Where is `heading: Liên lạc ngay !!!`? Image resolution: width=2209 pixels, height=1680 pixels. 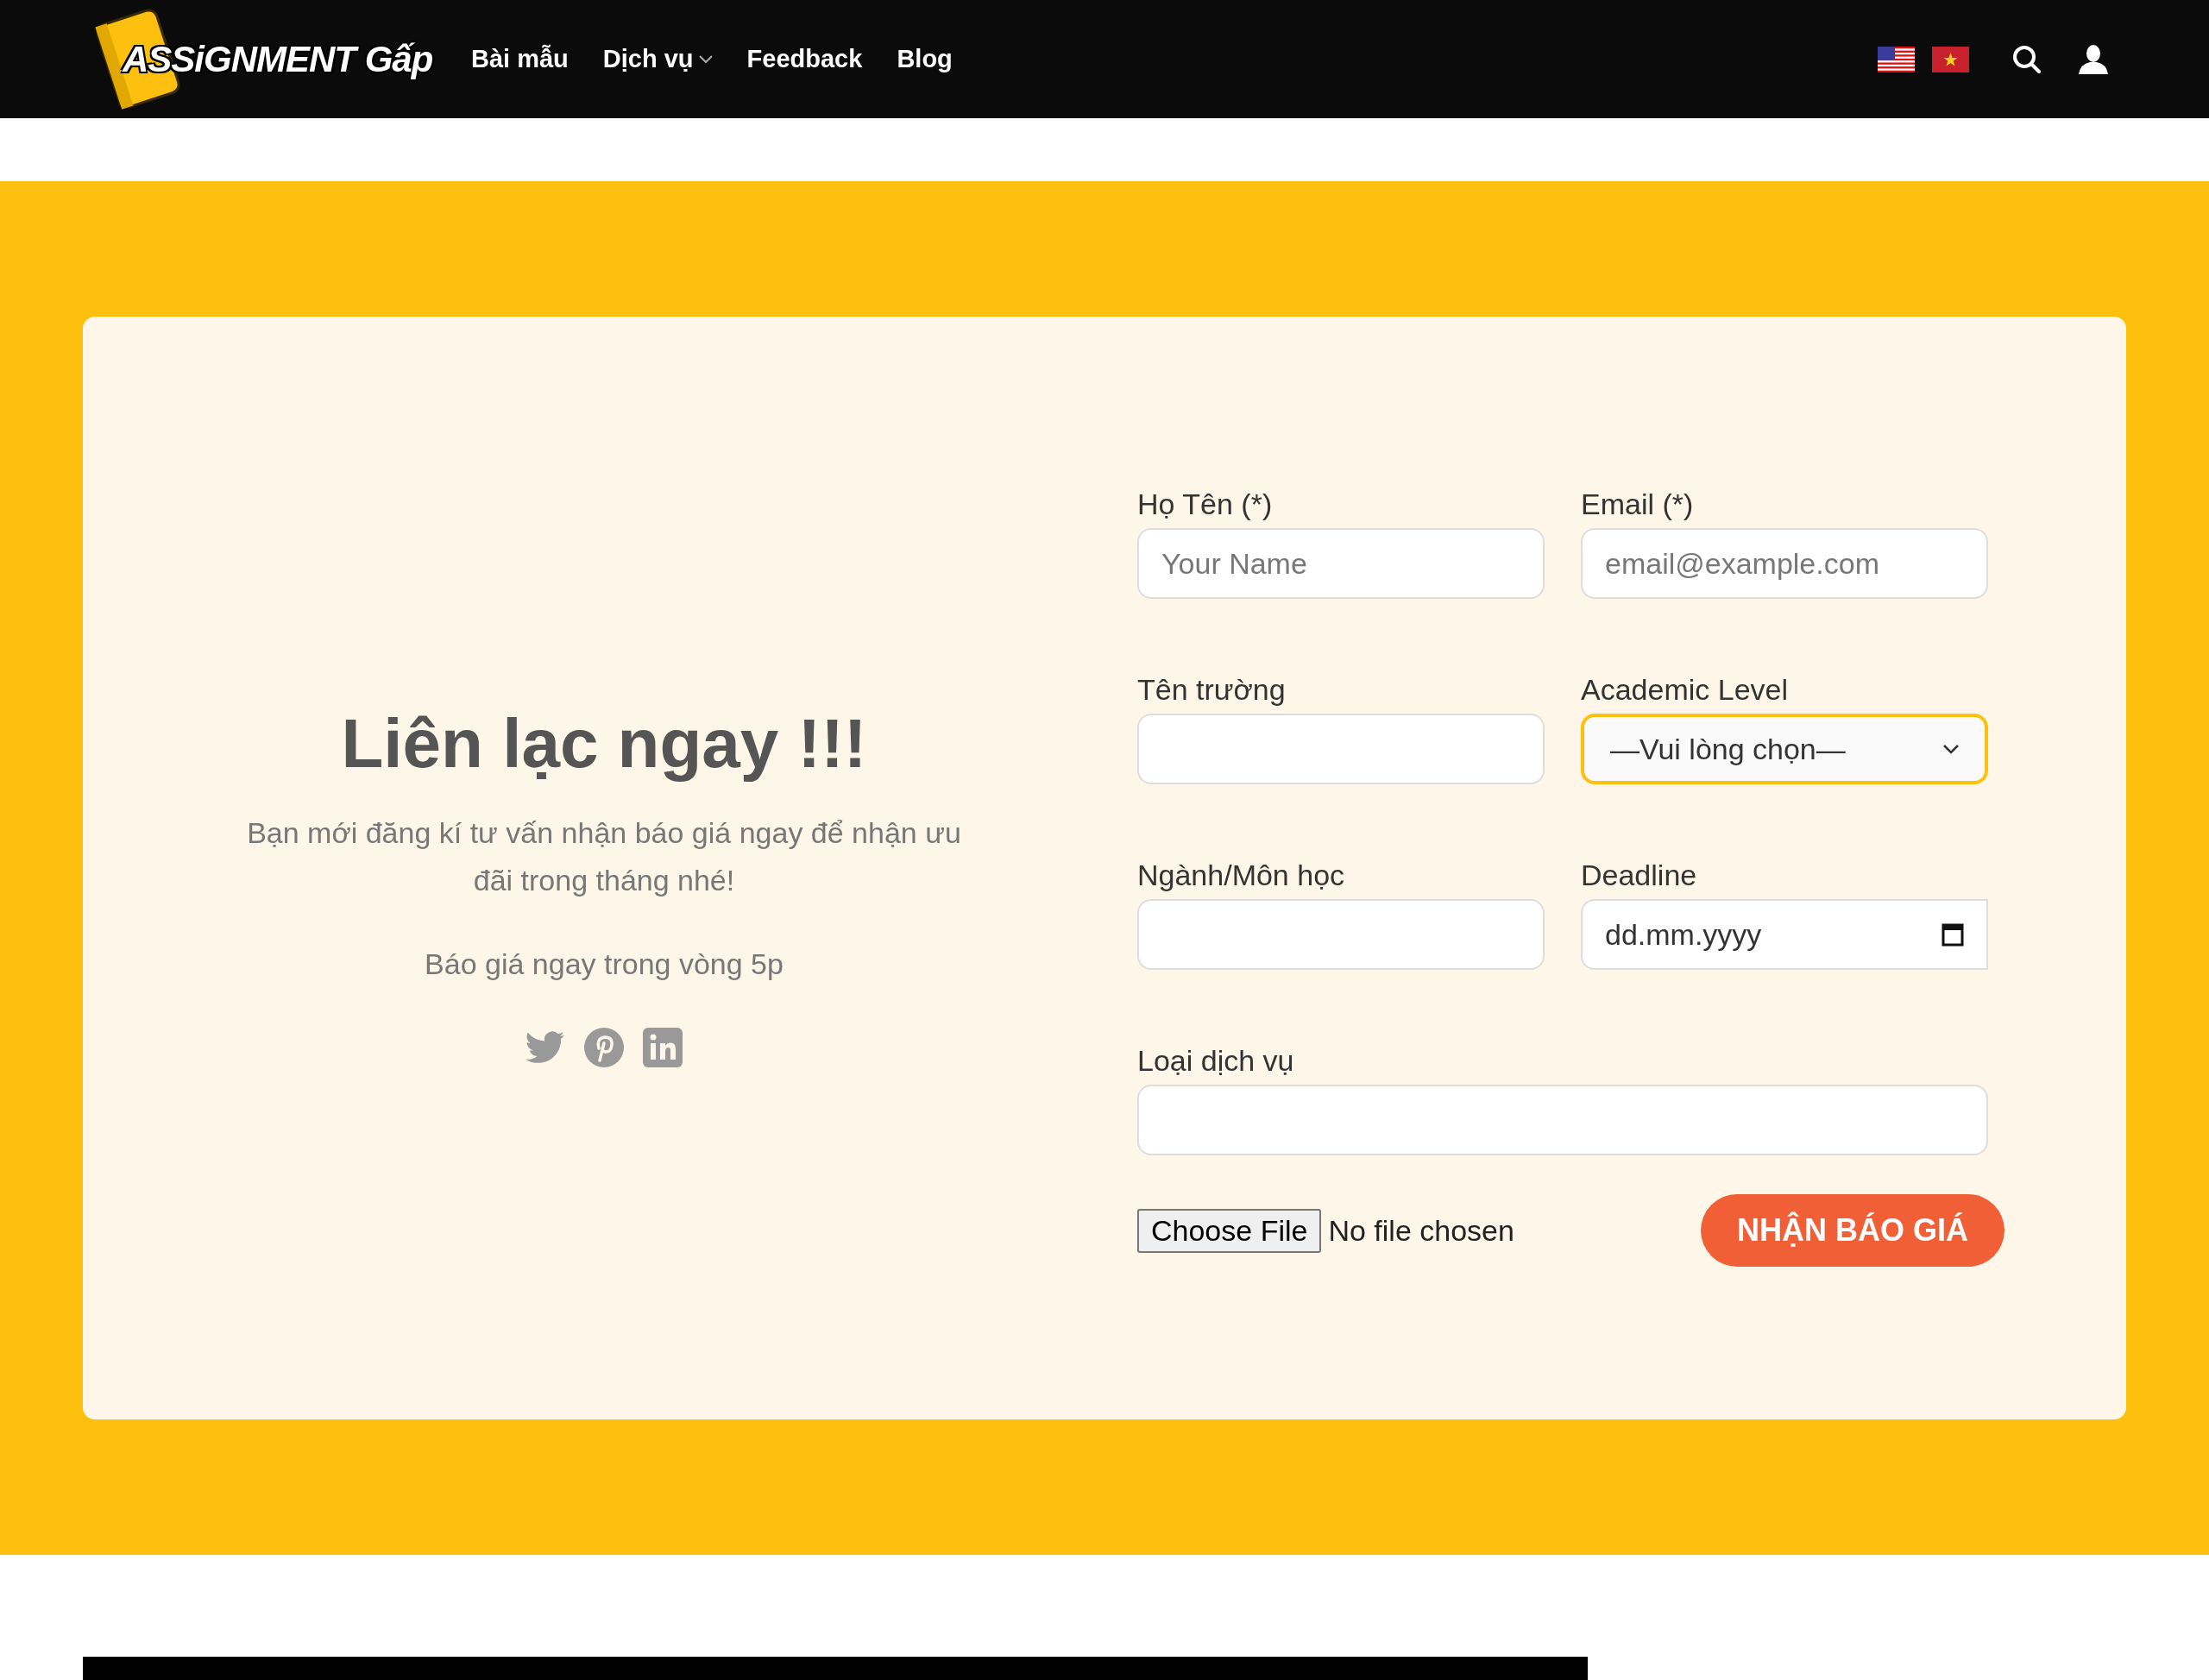
heading: Liên lạc ngay !!! is located at coordinates (604, 743).